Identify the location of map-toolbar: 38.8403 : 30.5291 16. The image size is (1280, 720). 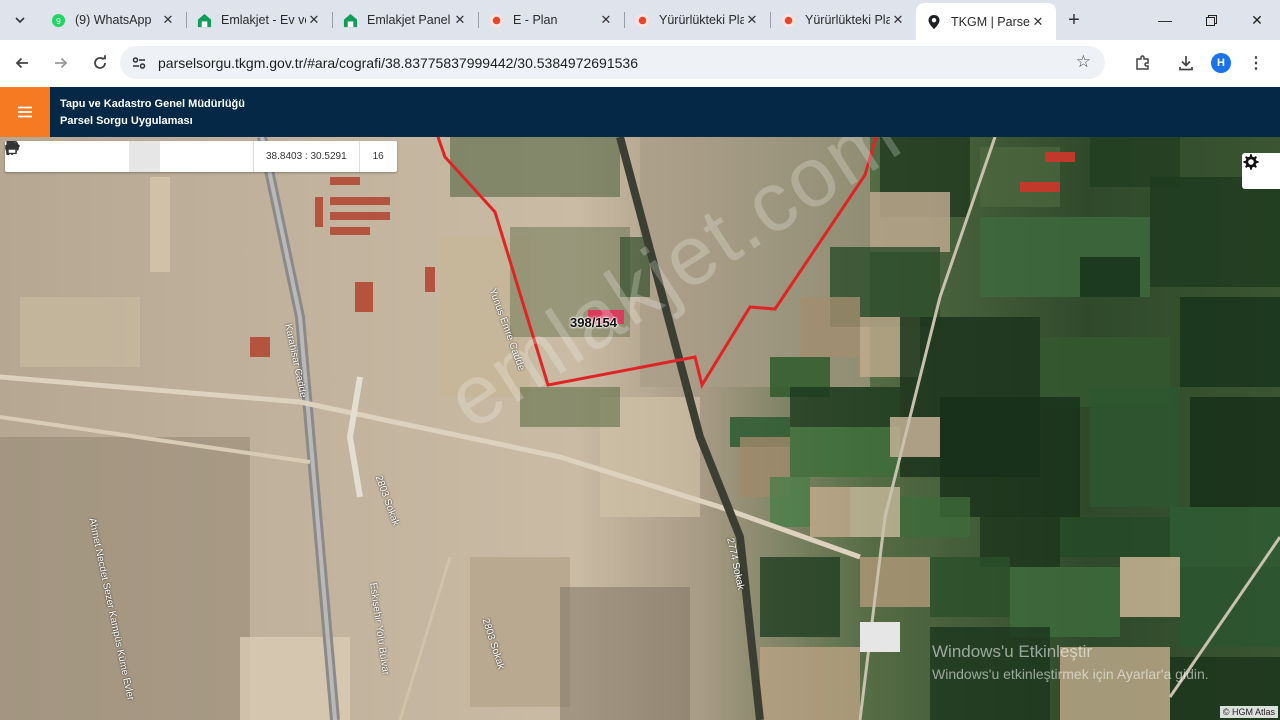
(201, 156).